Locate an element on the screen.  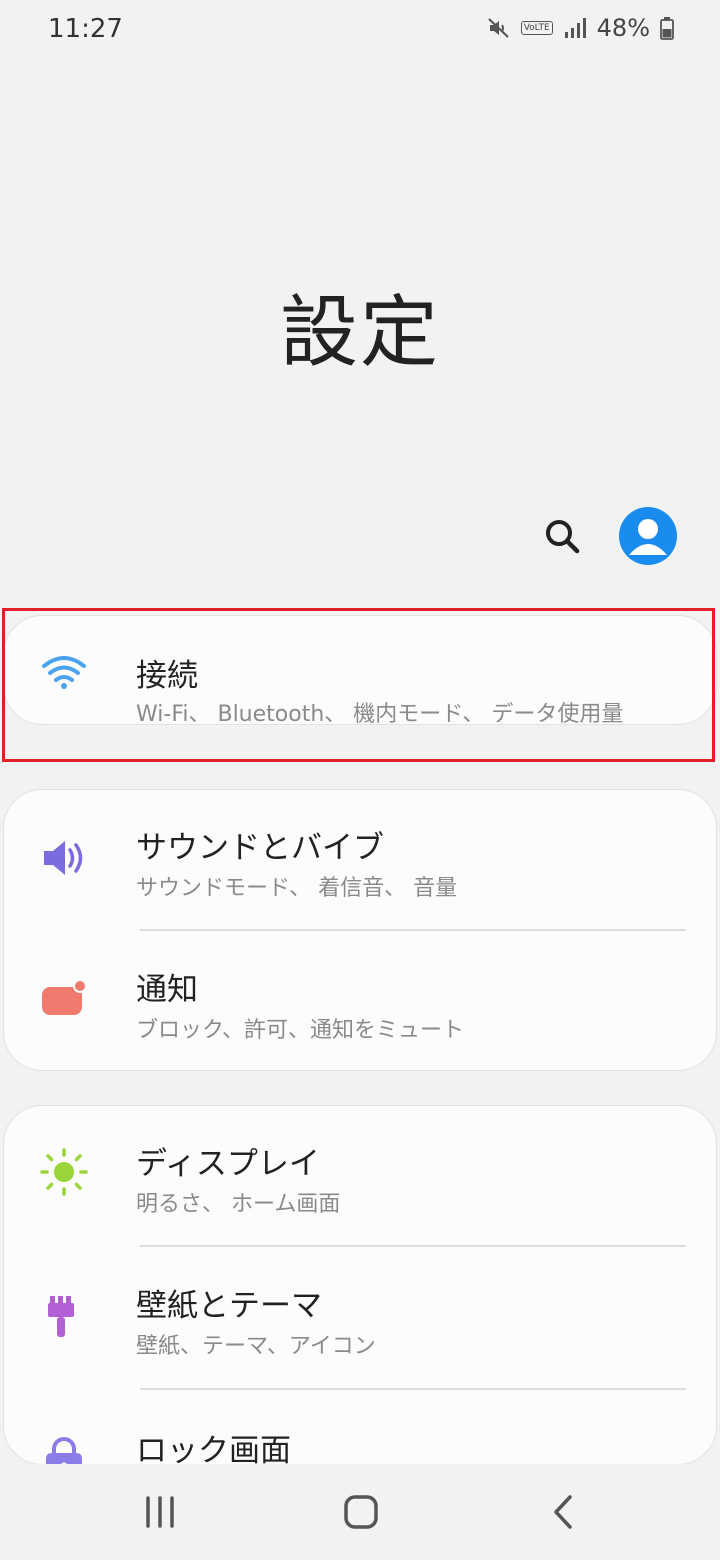
status-time: 11:27 is located at coordinates (85, 29).